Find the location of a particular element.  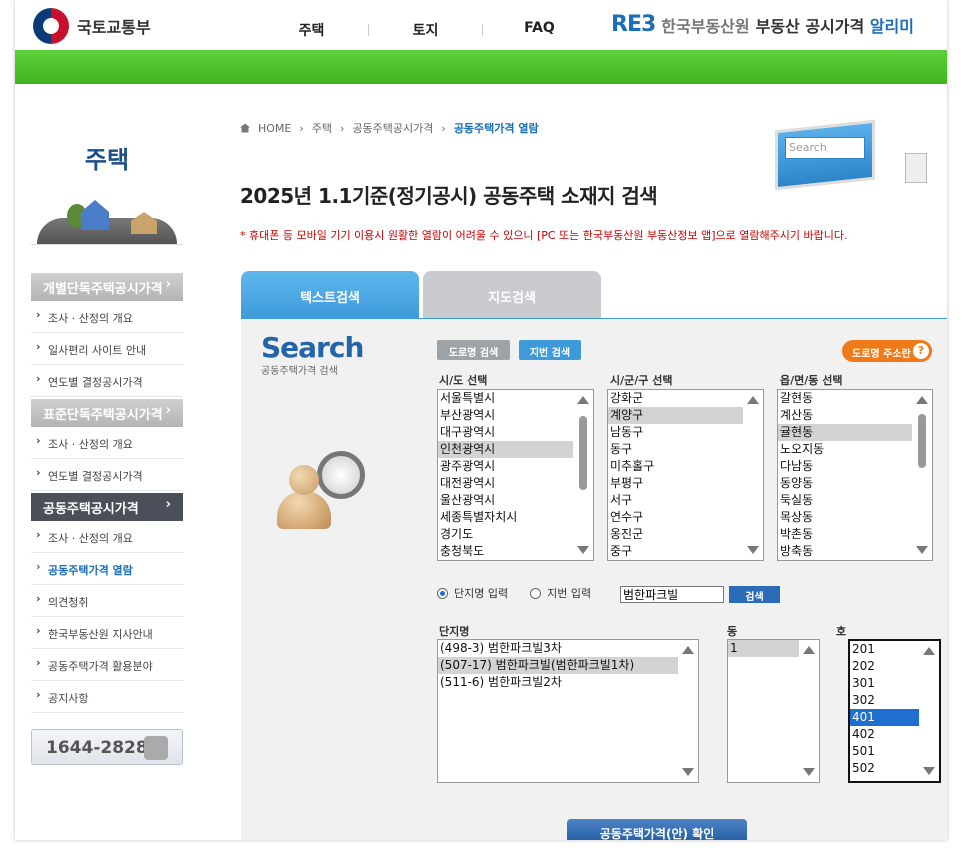

jibun-search-button: 지번 검색 is located at coordinates (550, 350).